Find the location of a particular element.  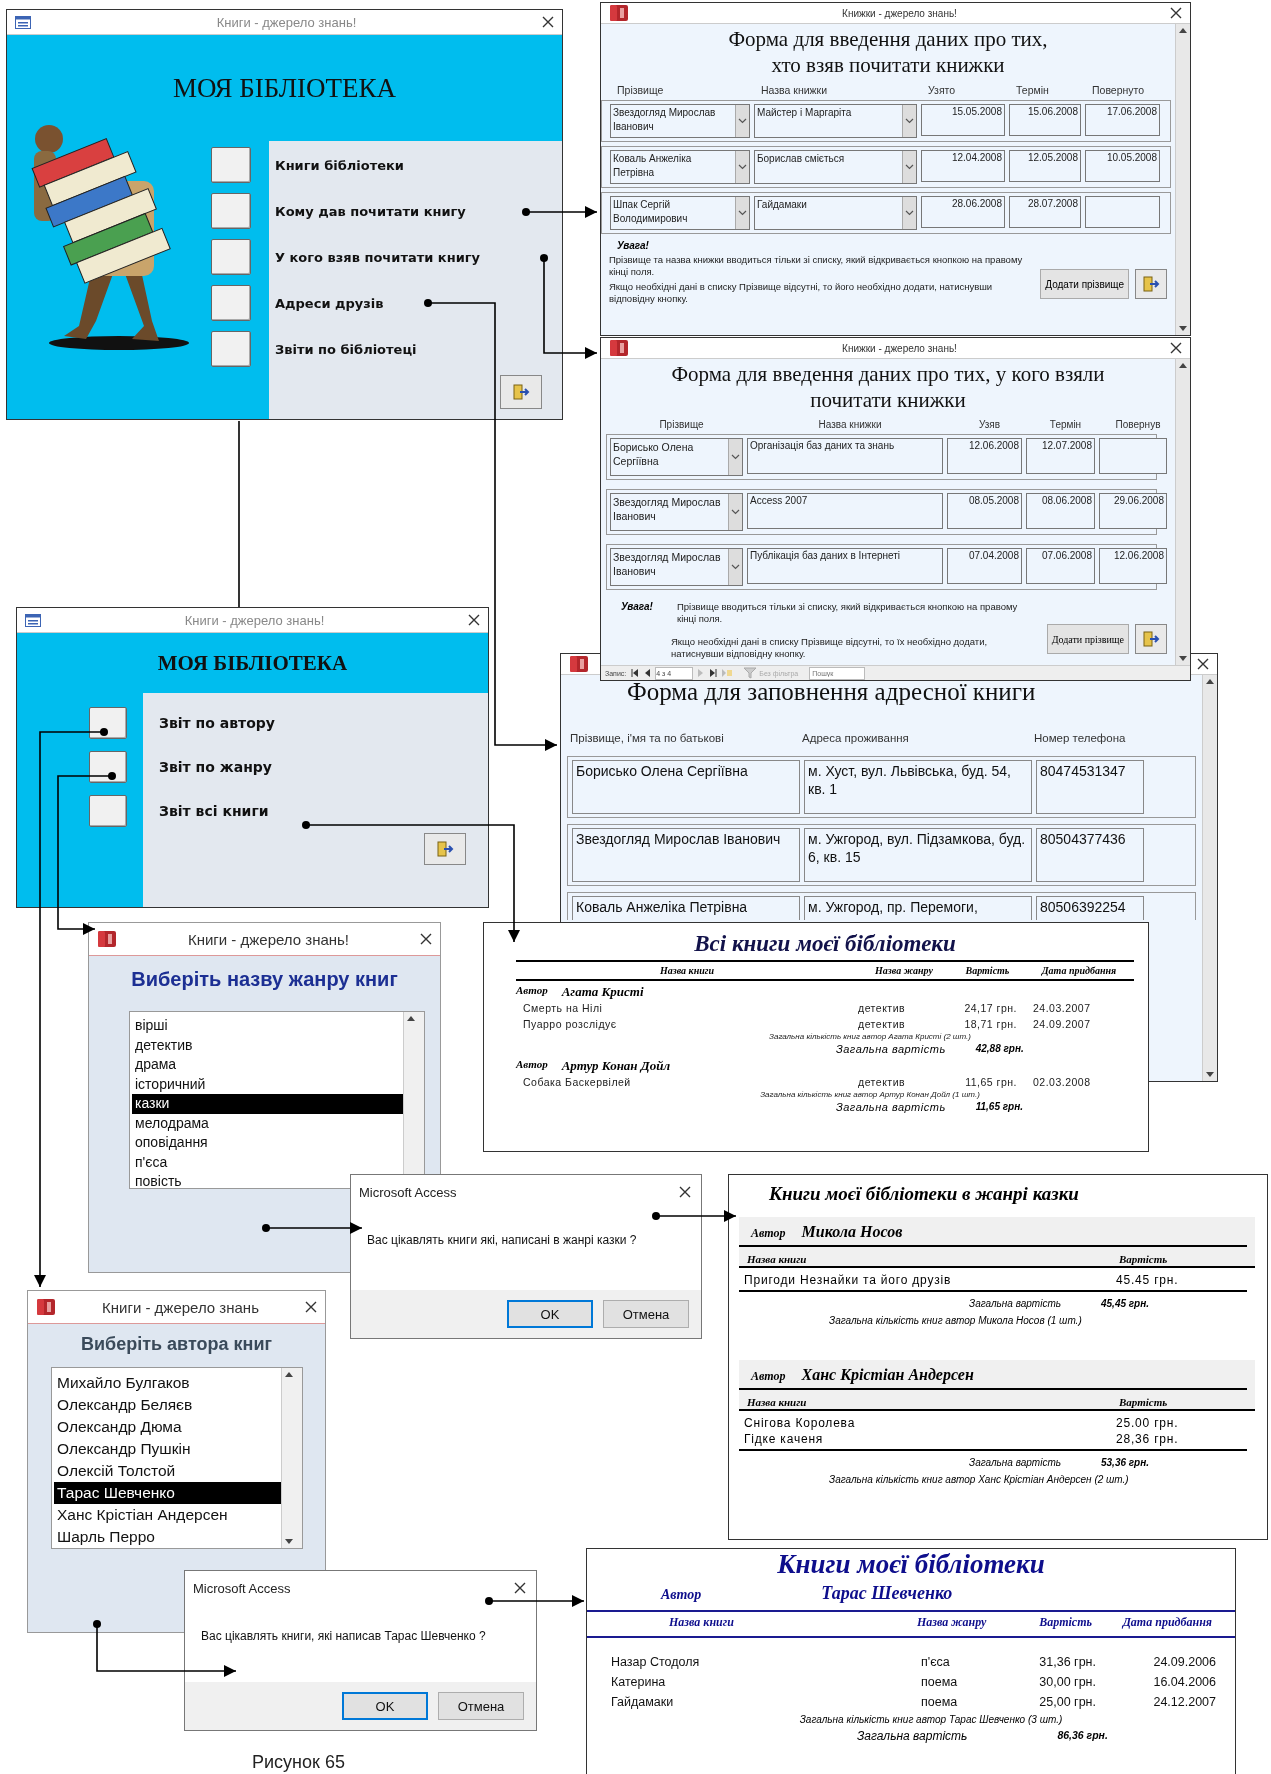

list-box: вірші детектив драма історичний казки мелодрама оповідання п'єса повість is located at coordinates (277, 1100).